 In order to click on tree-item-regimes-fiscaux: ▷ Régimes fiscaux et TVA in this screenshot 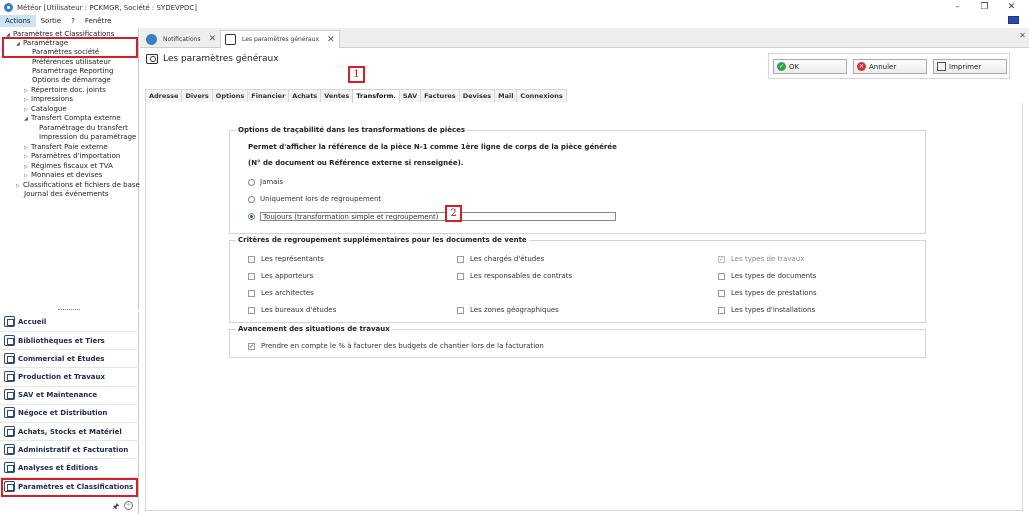, I will do `click(68, 166)`.